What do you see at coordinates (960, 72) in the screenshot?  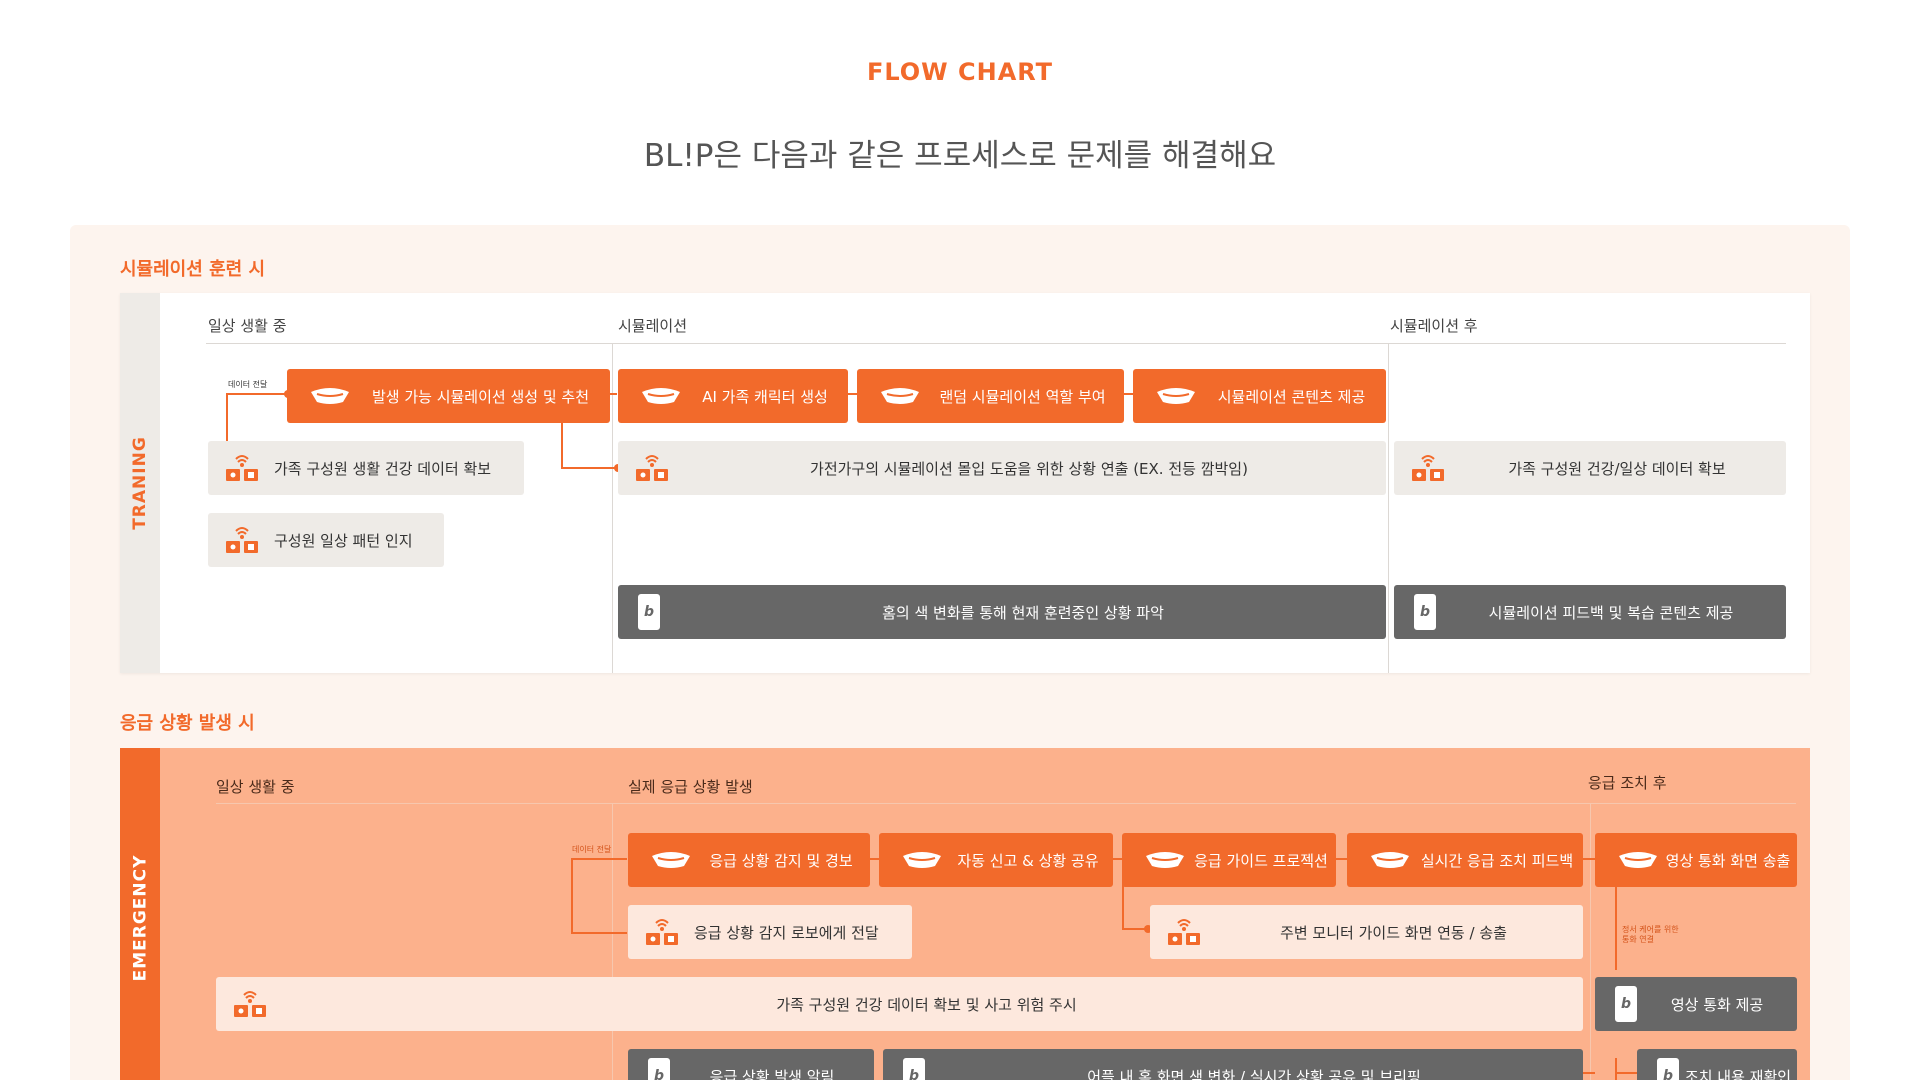 I see `eyebrow-label: FLOW CHART` at bounding box center [960, 72].